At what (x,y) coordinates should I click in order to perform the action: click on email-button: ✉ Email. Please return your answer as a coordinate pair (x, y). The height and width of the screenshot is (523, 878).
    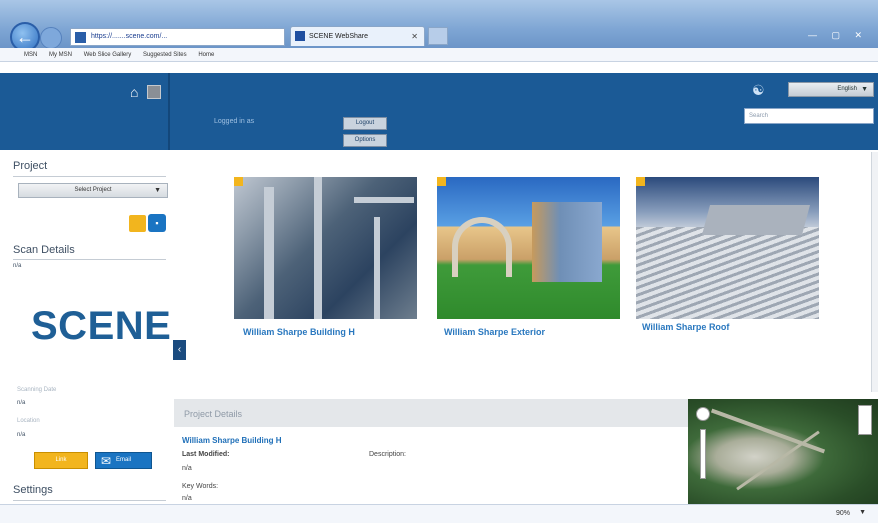
    Looking at the image, I should click on (123, 460).